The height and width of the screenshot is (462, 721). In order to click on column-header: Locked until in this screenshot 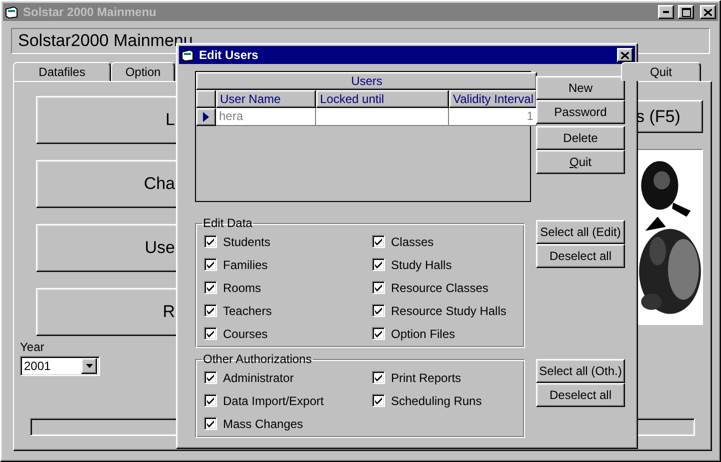, I will do `click(382, 99)`.